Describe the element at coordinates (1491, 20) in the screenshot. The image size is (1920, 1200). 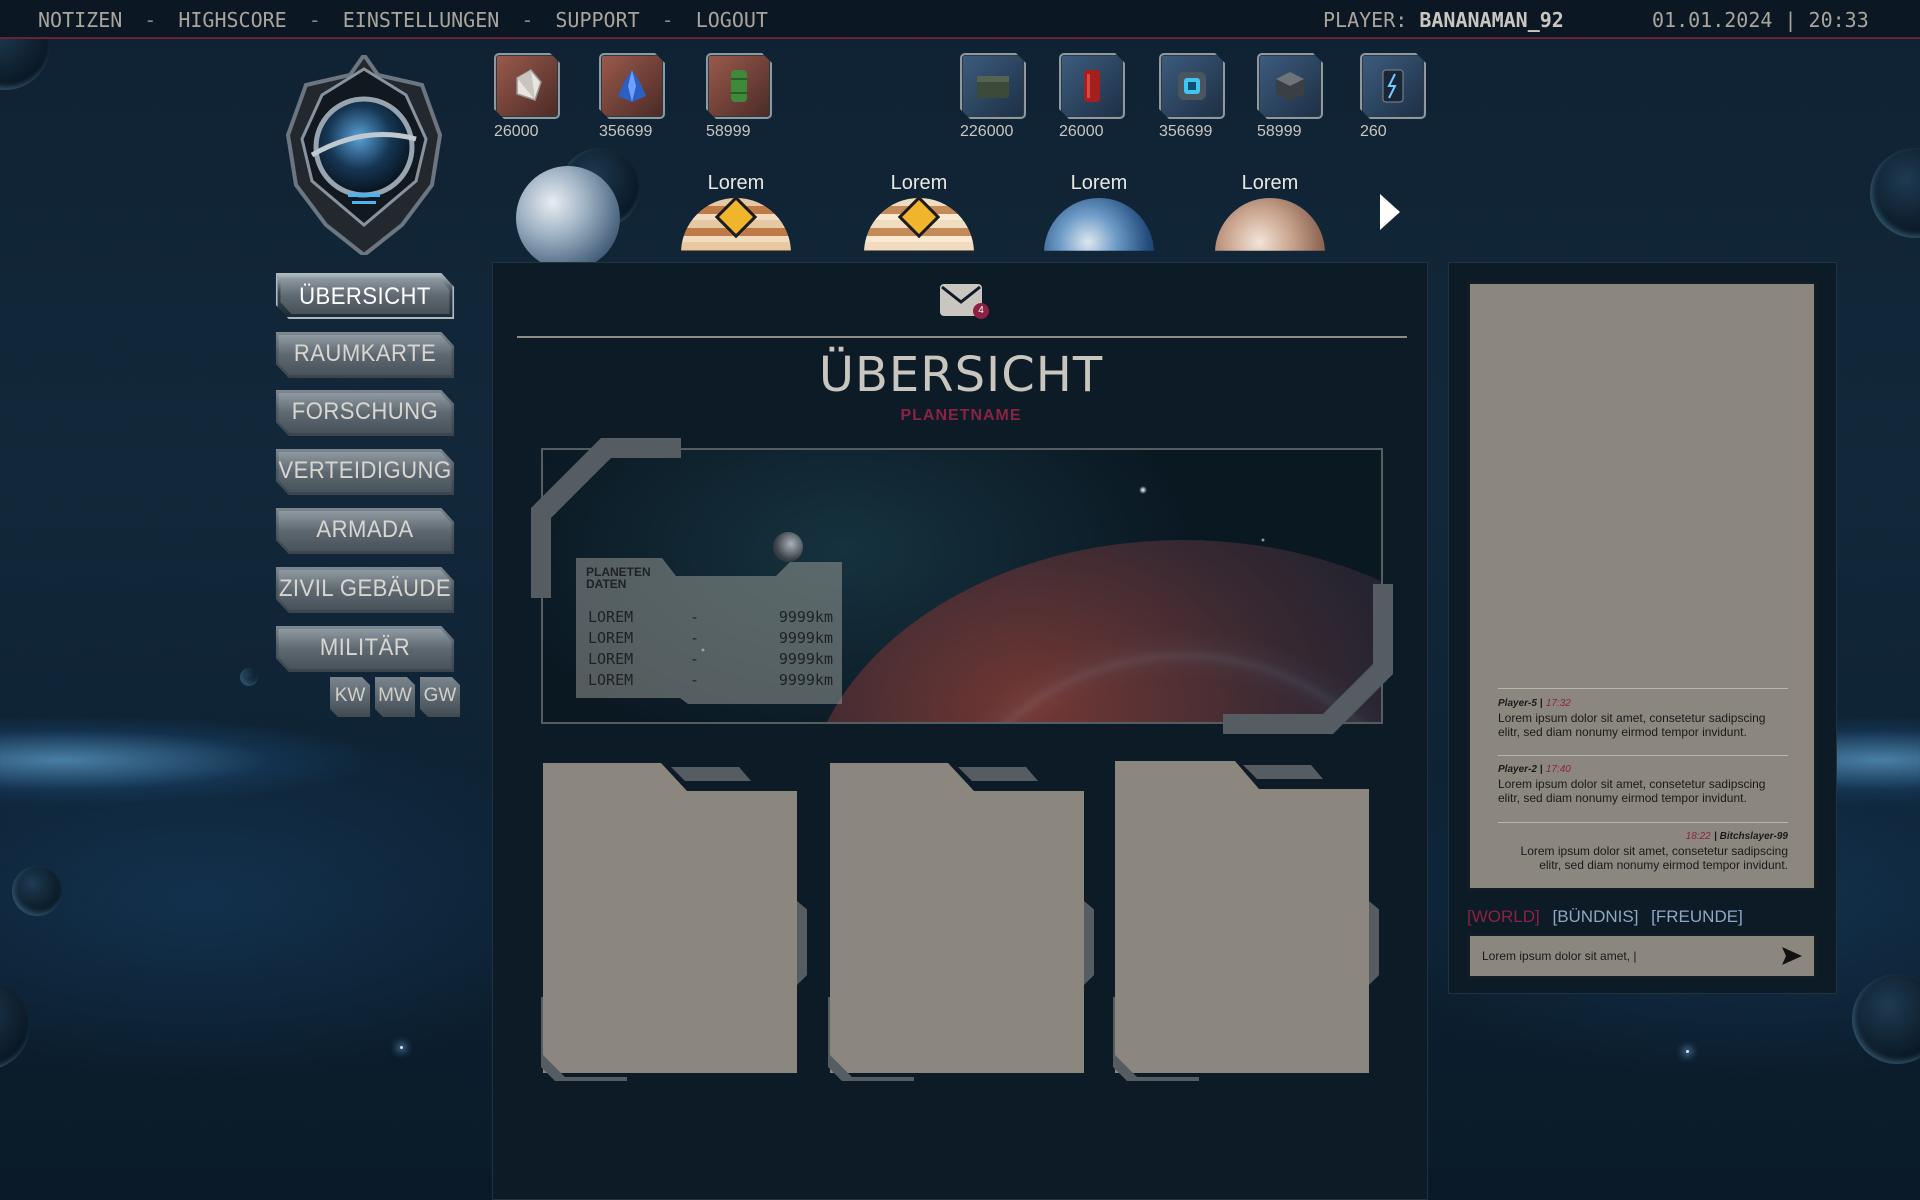
I see `player-name: BANANAMAN_92` at that location.